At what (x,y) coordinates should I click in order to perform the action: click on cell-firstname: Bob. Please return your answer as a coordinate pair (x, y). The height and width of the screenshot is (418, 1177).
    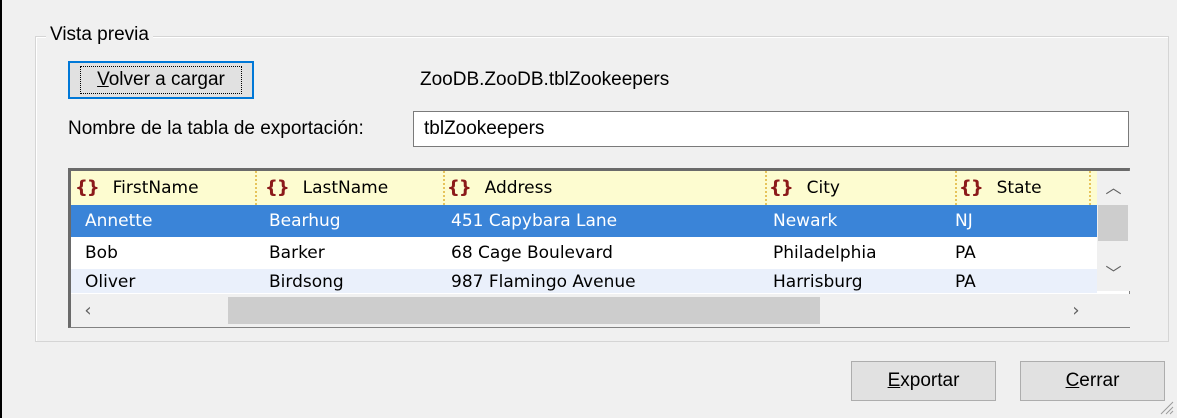
    Looking at the image, I should click on (101, 253).